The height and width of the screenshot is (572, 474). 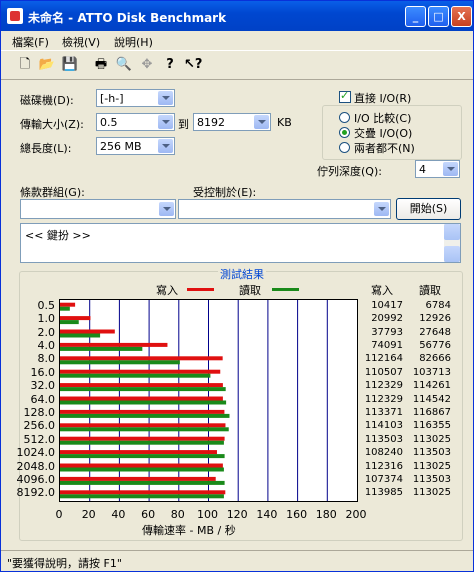 What do you see at coordinates (383, 439) in the screenshot?
I see `write-value: 113503` at bounding box center [383, 439].